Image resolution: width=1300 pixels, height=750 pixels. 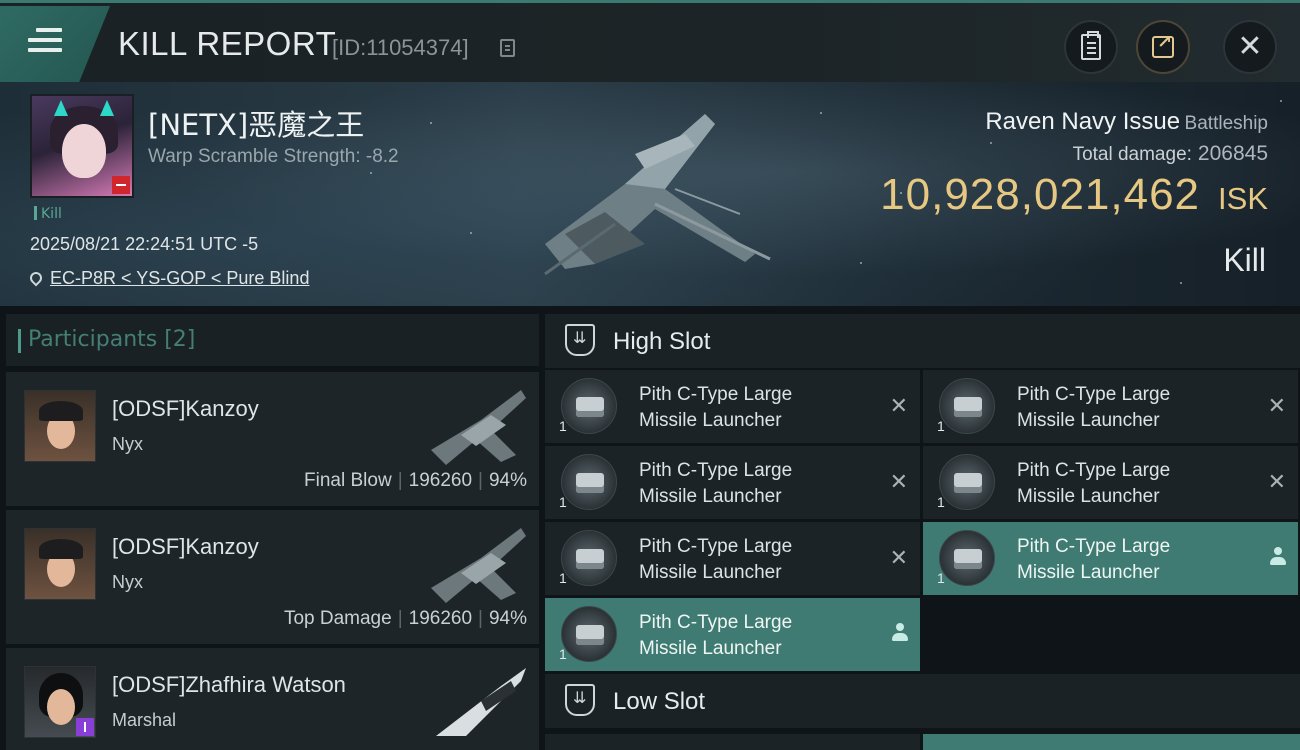 I want to click on participant-card: [ODSF]Kanzoy Nyx Top Damage | 196260 | 94%, so click(x=272, y=577).